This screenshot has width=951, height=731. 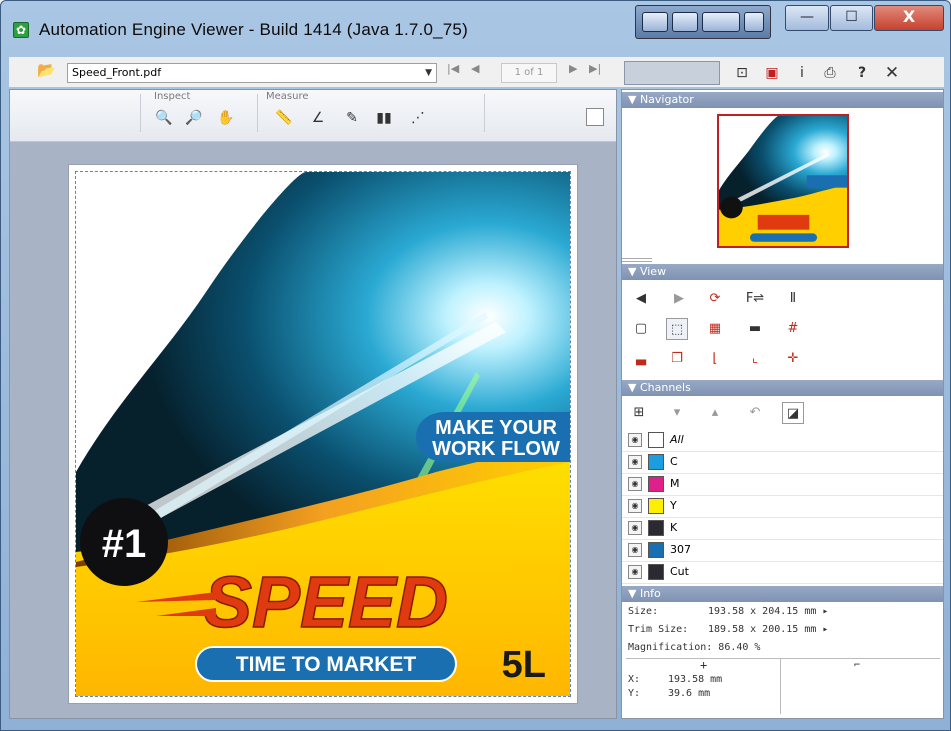 What do you see at coordinates (830, 73) in the screenshot?
I see `print-icon: ⎙` at bounding box center [830, 73].